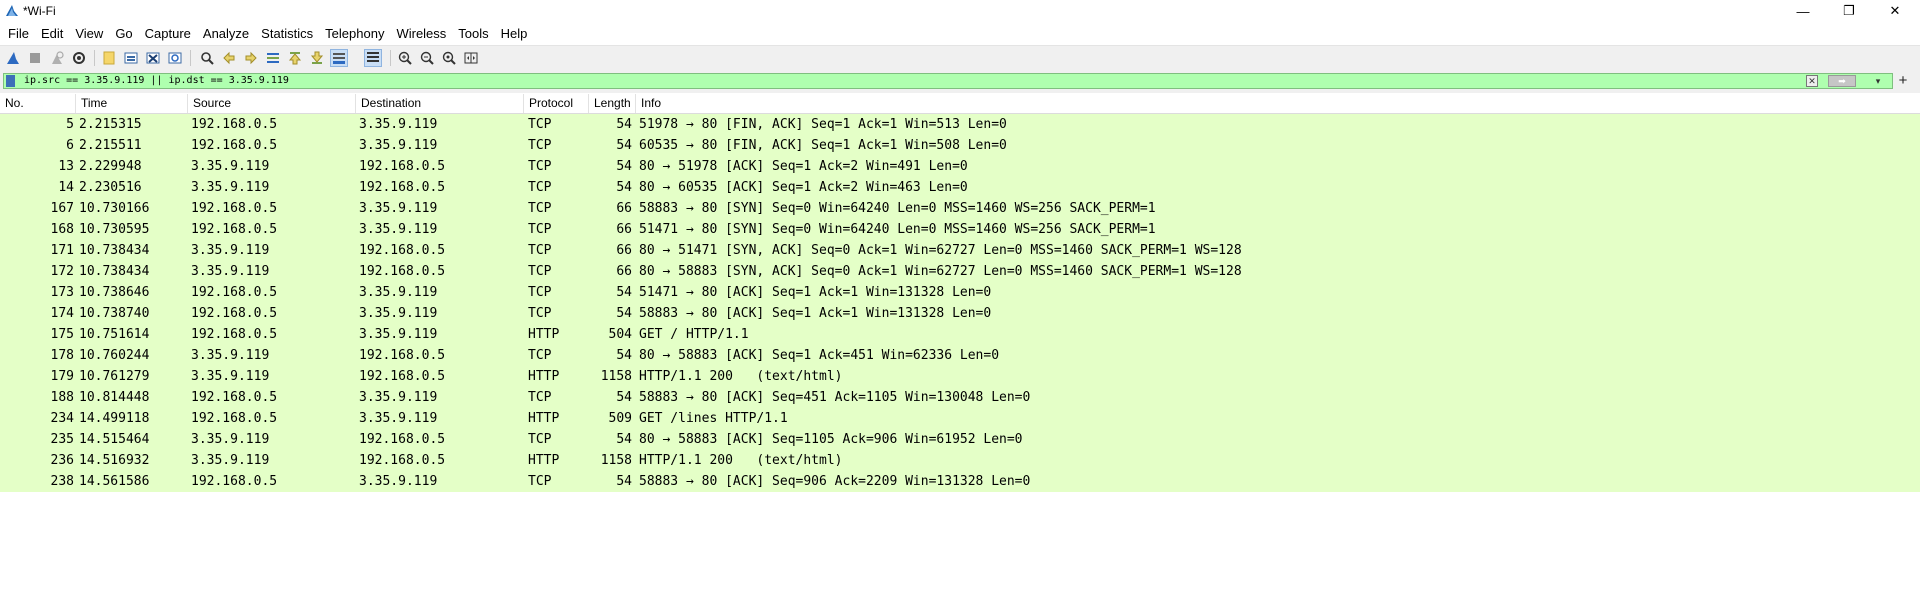 The width and height of the screenshot is (1920, 602). I want to click on save-file-icon, so click(131, 58).